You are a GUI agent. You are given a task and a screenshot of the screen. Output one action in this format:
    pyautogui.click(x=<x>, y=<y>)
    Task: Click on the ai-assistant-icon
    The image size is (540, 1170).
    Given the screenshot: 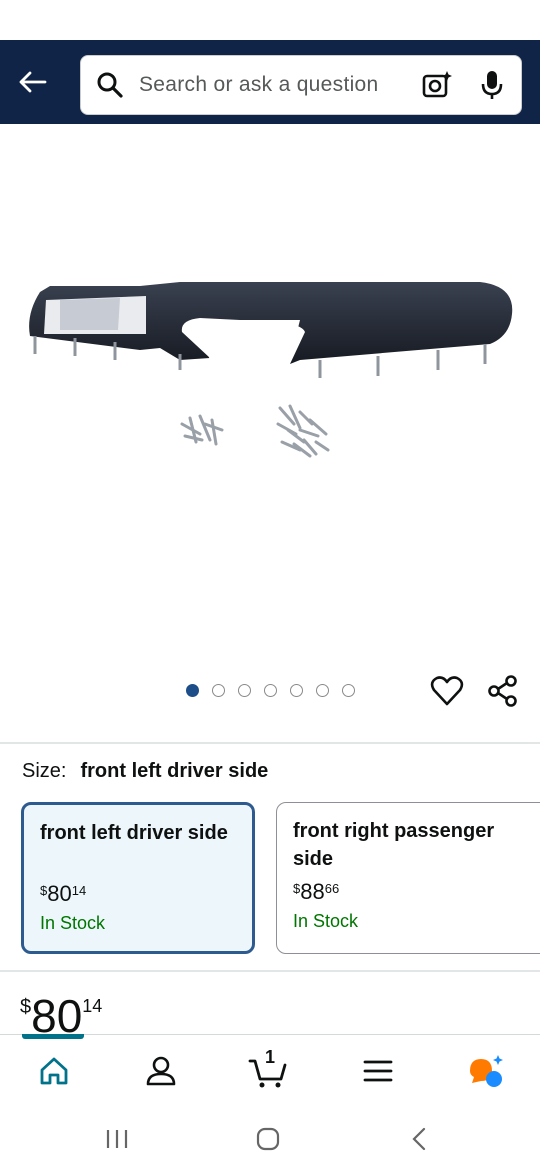 What is the action you would take?
    pyautogui.click(x=486, y=1071)
    